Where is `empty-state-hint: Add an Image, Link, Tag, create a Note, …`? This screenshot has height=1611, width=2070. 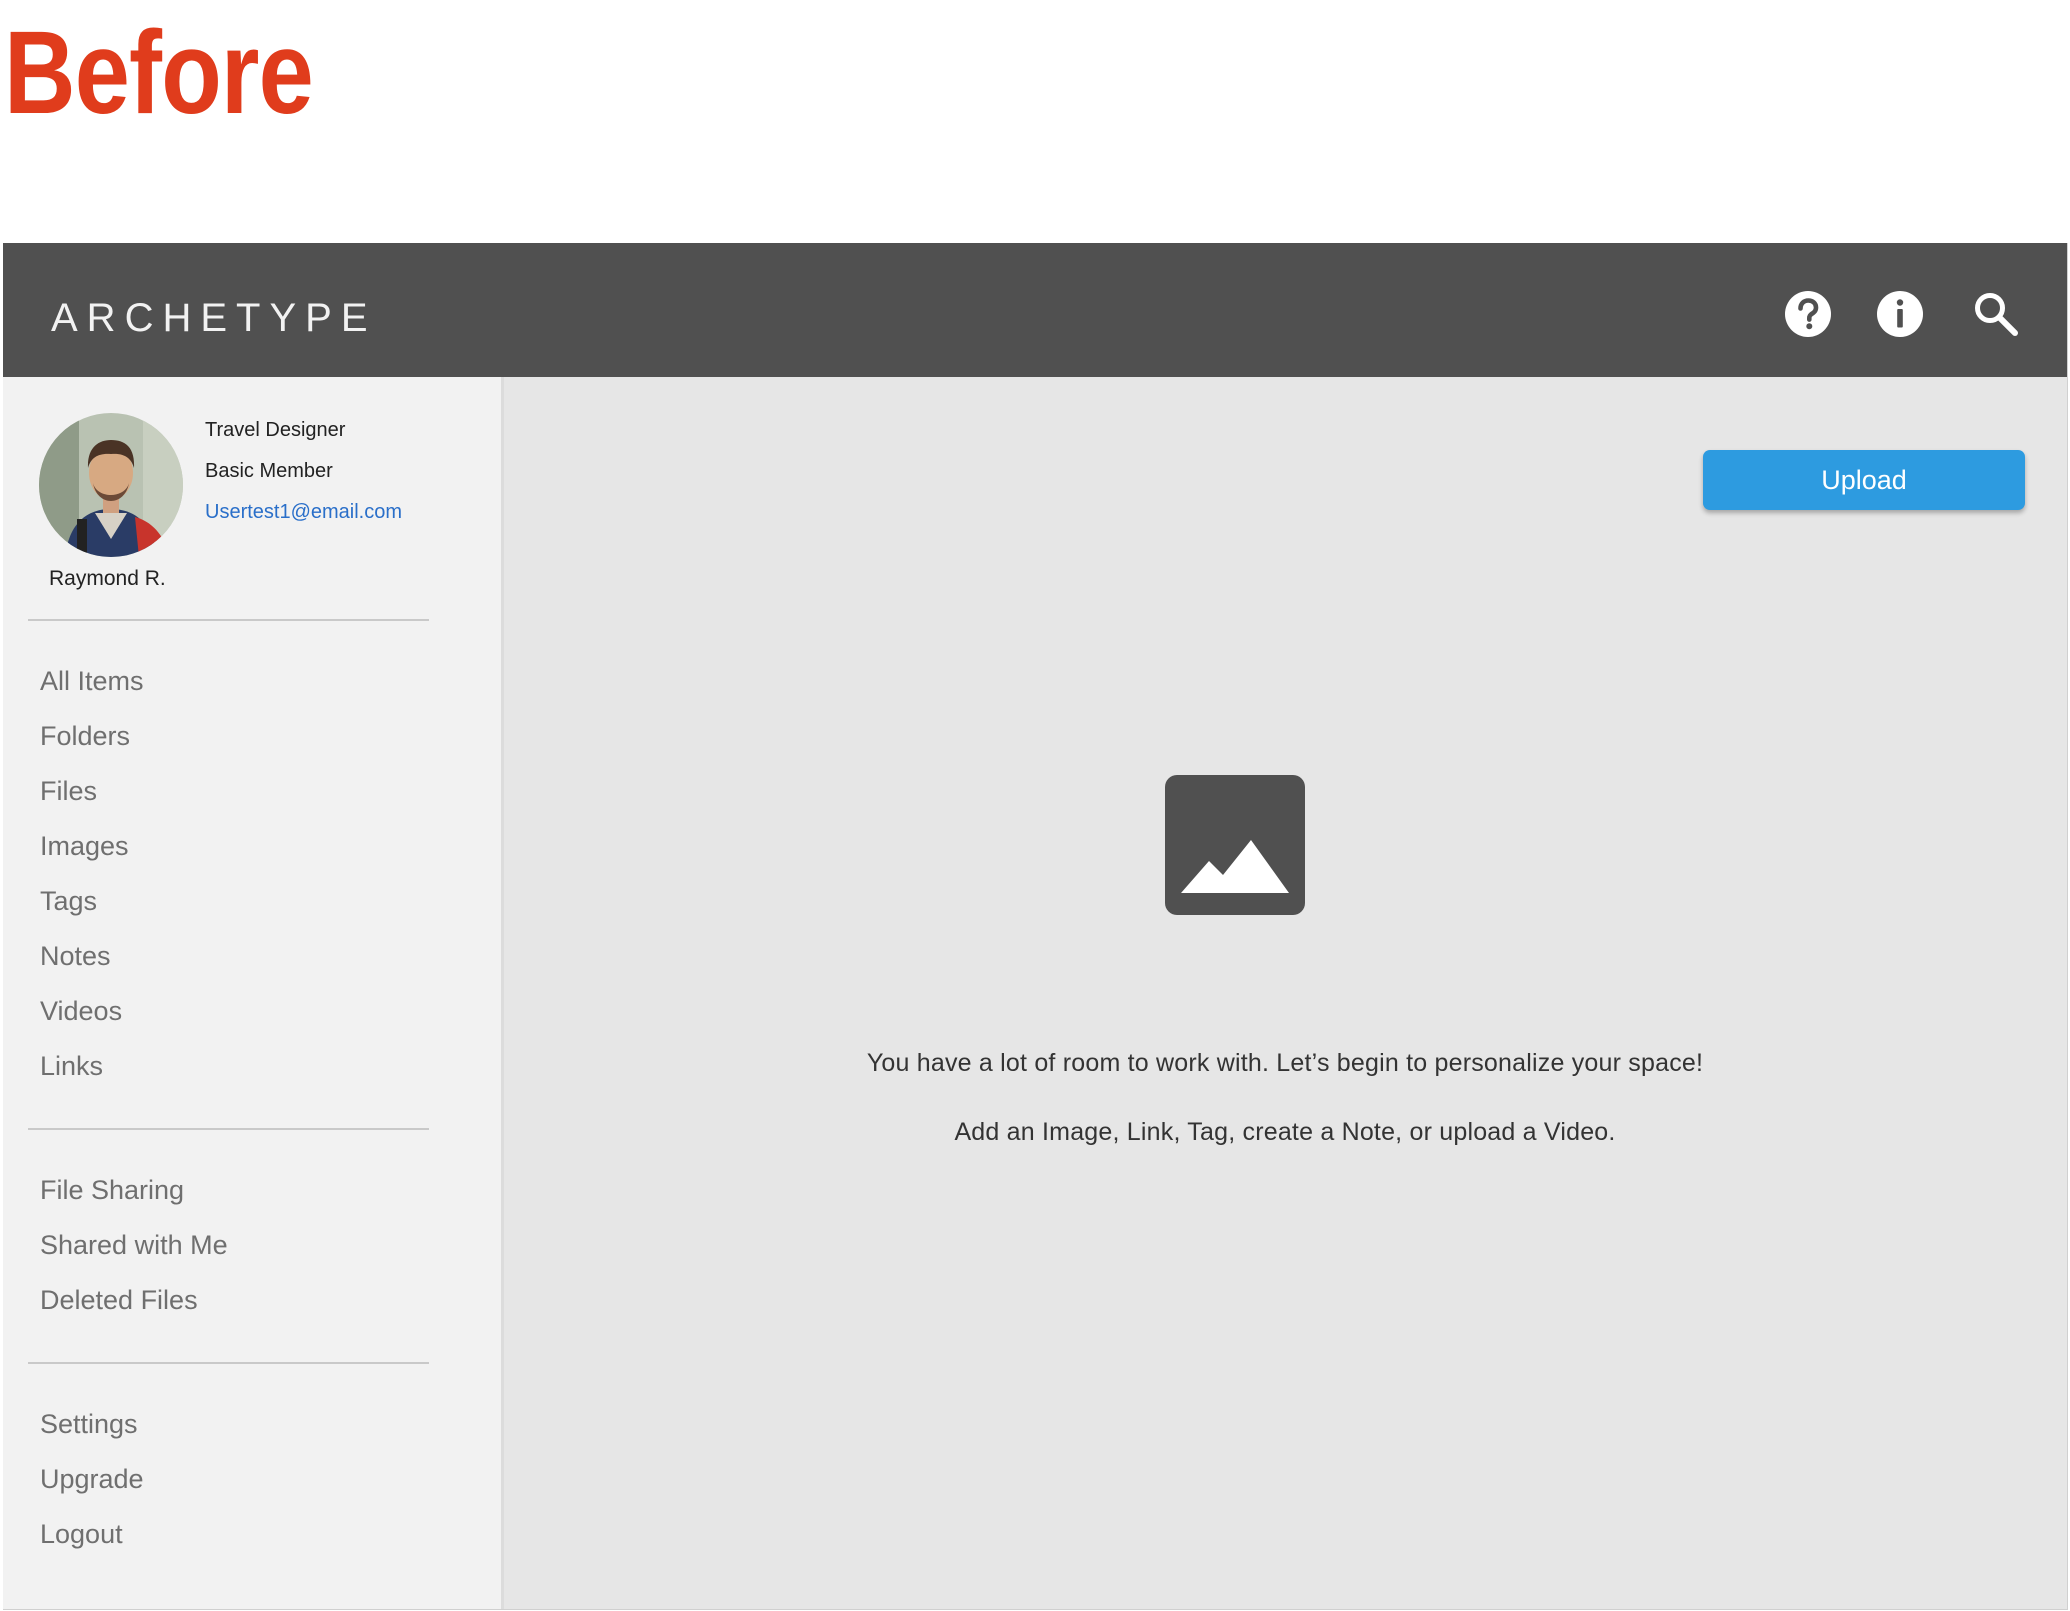 empty-state-hint: Add an Image, Link, Tag, create a Note, … is located at coordinates (1285, 1132).